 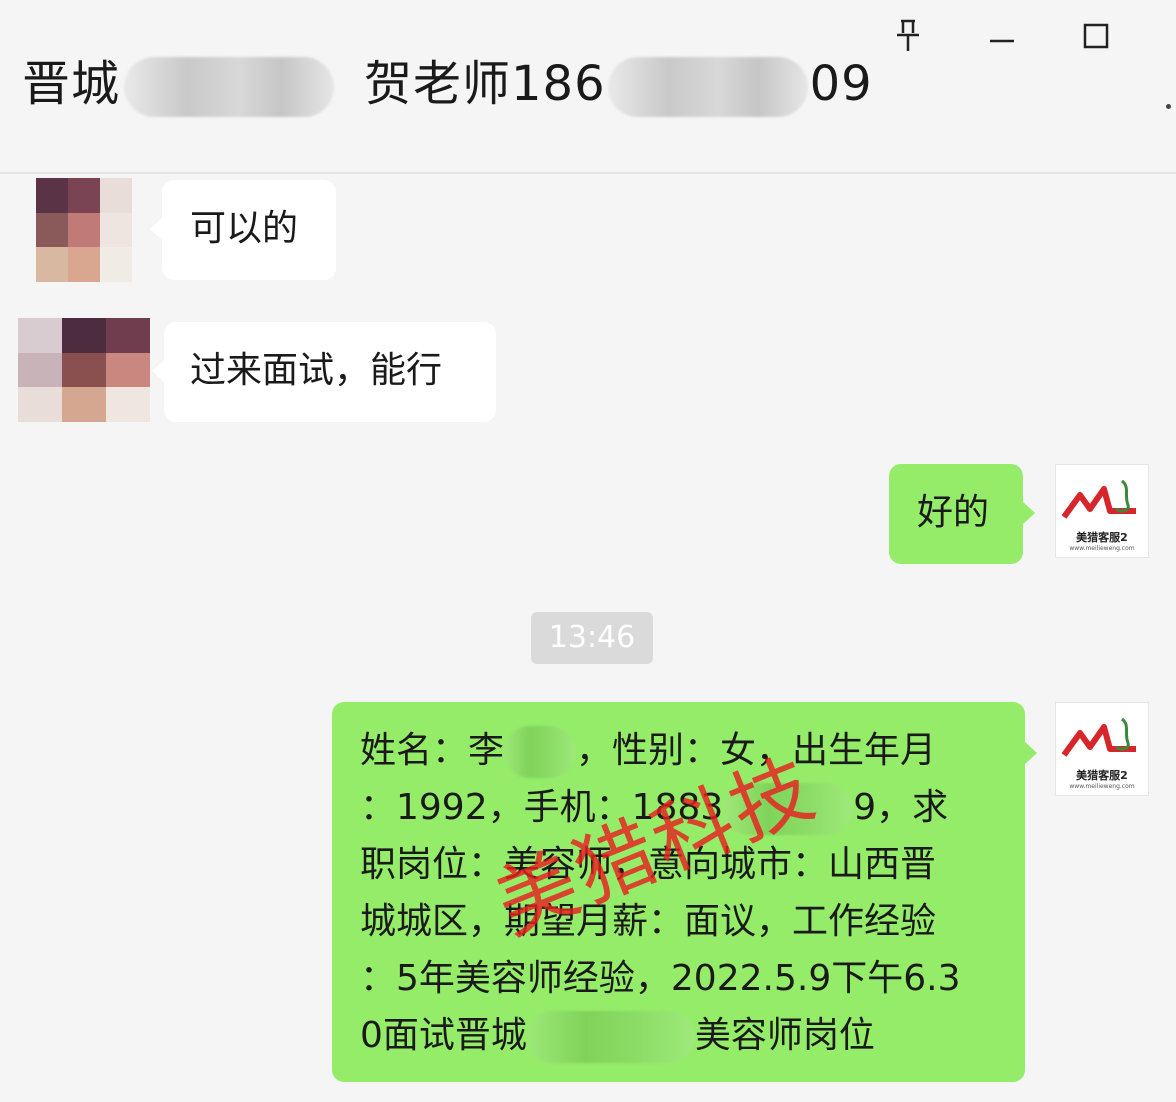 I want to click on message-line: 0面试晋城 美容师岗位, so click(x=680, y=1035).